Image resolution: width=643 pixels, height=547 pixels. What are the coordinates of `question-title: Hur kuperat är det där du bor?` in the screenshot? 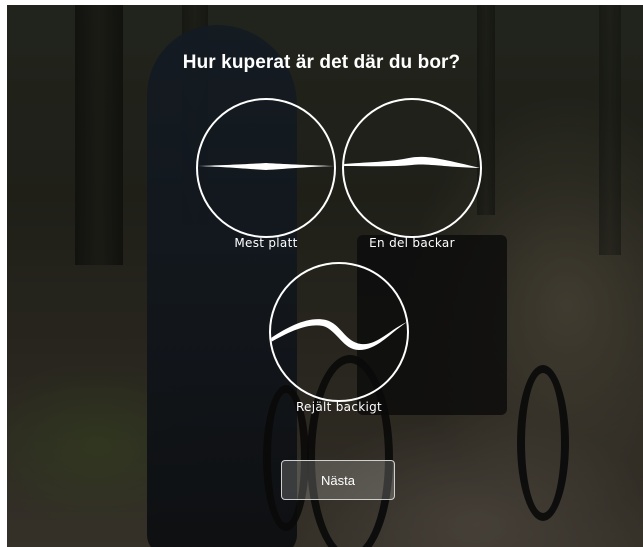 It's located at (321, 62).